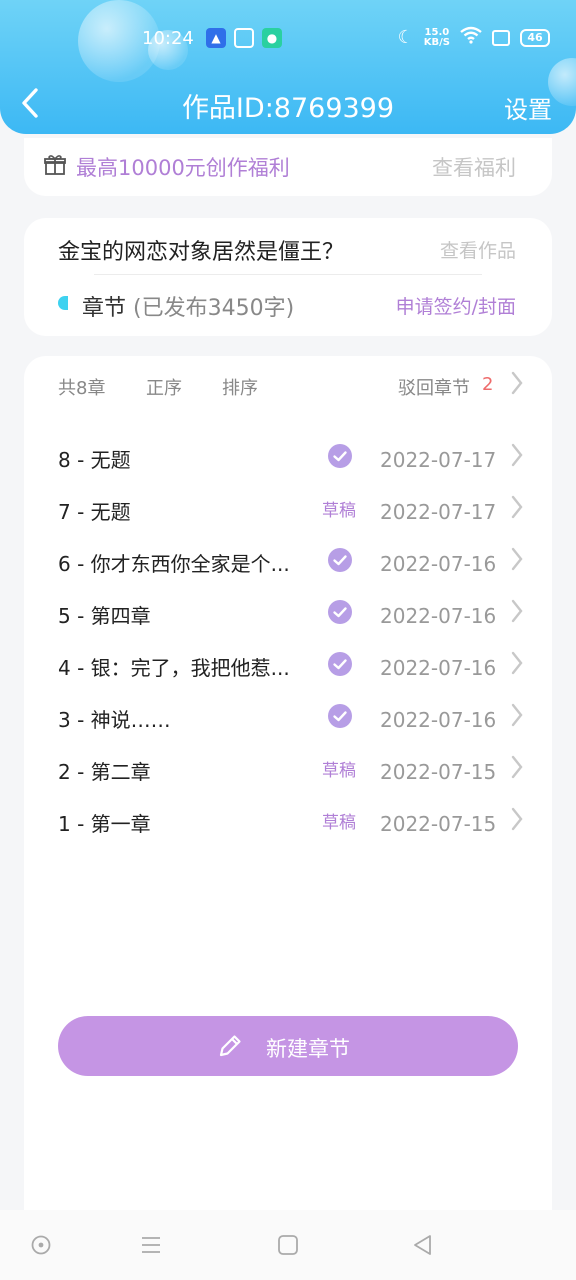 This screenshot has width=576, height=1280. What do you see at coordinates (272, 38) in the screenshot?
I see `chat-notification-icon: ●` at bounding box center [272, 38].